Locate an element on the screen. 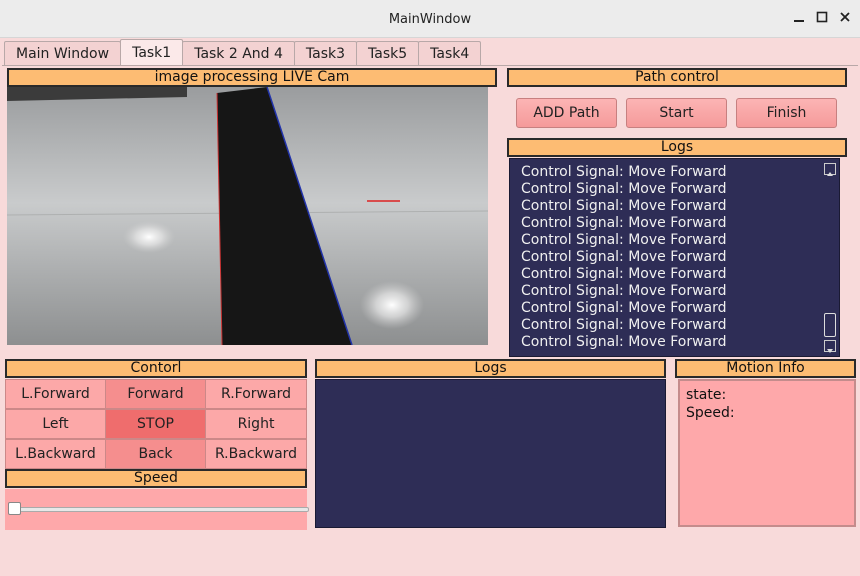 The image size is (860, 576). logs-bottom-header: Logs is located at coordinates (490, 368).